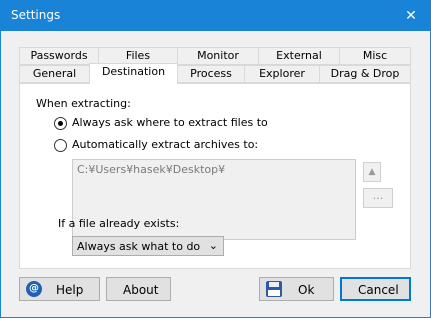 Image resolution: width=431 pixels, height=318 pixels. Describe the element at coordinates (60, 145) in the screenshot. I see `radio-auto-extract` at that location.